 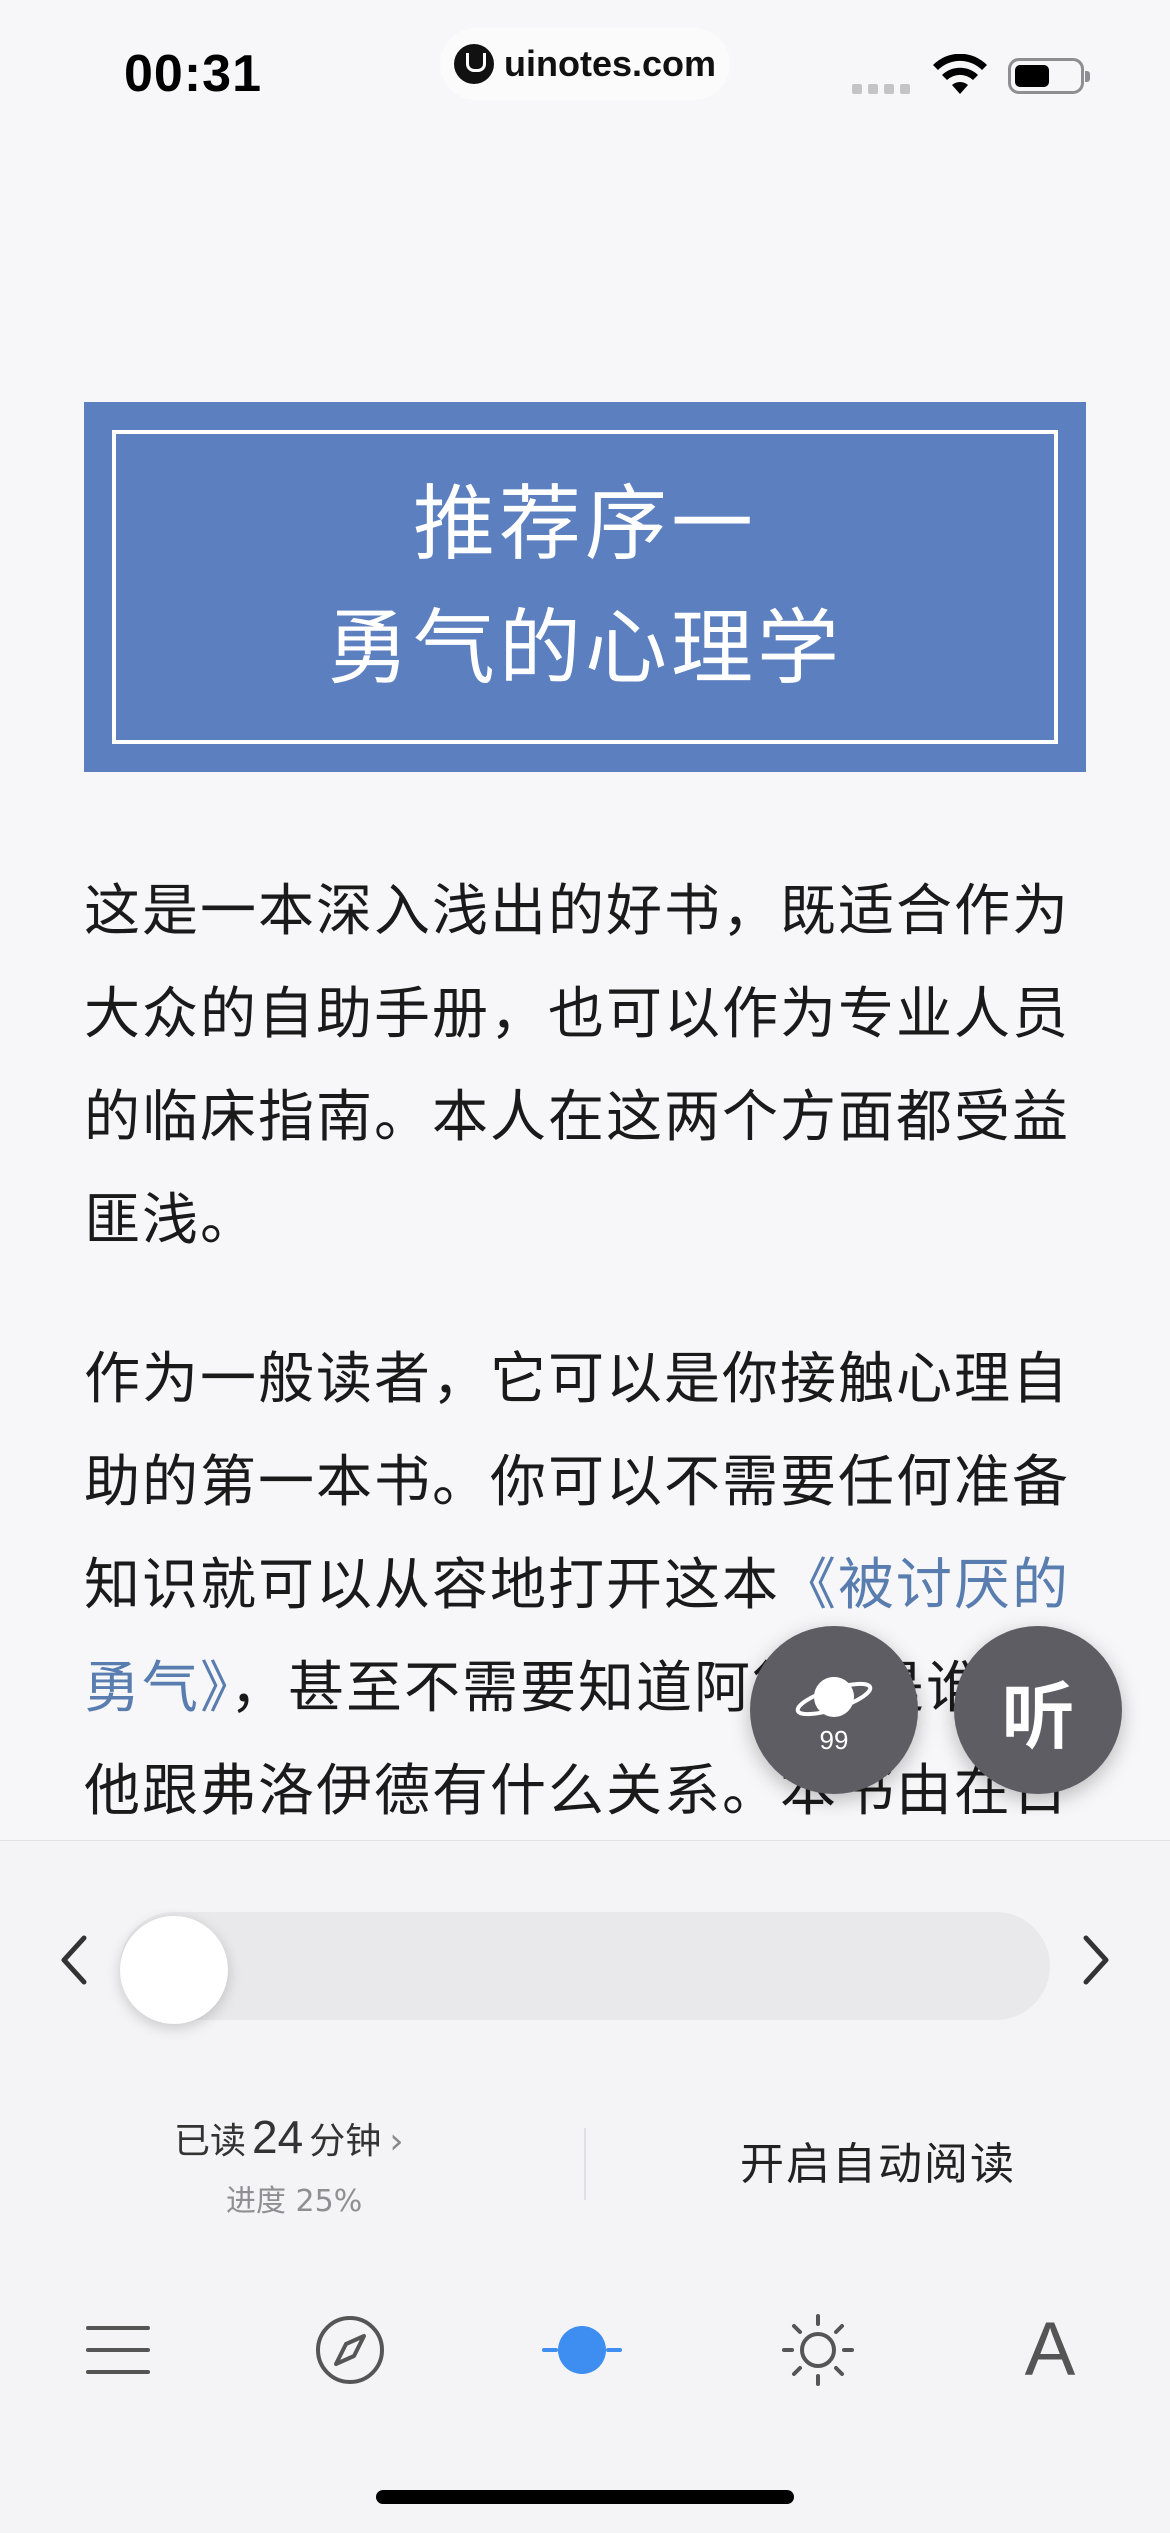 I want to click on read-time-minutes: 24, so click(x=278, y=2137).